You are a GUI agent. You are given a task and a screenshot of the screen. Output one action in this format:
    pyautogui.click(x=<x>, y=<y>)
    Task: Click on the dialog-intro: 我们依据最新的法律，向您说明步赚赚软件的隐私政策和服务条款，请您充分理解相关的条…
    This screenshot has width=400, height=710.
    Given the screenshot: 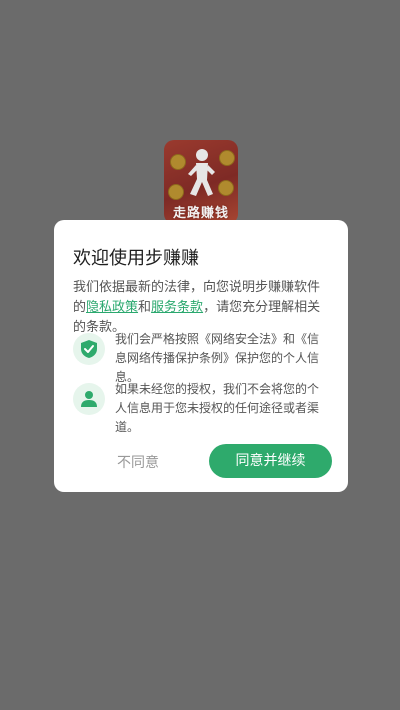 What is the action you would take?
    pyautogui.click(x=201, y=308)
    